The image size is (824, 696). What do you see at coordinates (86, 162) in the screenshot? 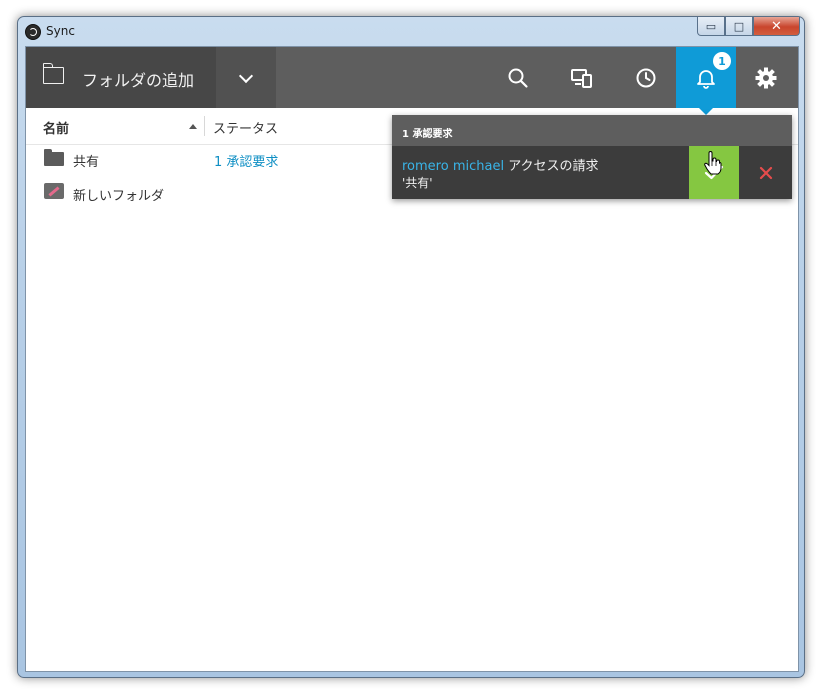
I see `folder-name: 共有` at bounding box center [86, 162].